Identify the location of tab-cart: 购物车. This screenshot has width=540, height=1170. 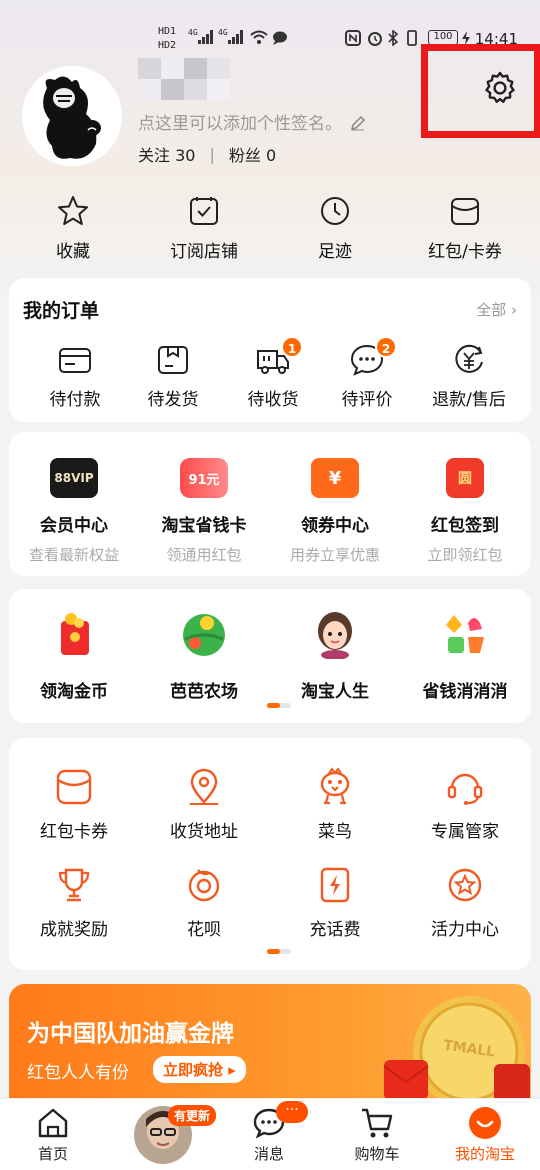
(377, 1134).